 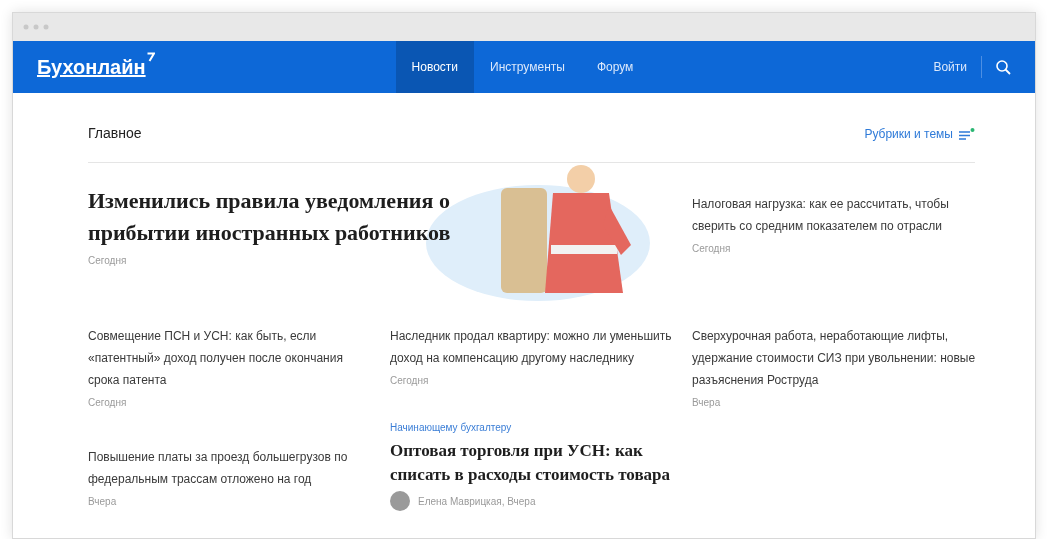 I want to click on avatar-circle, so click(x=400, y=501).